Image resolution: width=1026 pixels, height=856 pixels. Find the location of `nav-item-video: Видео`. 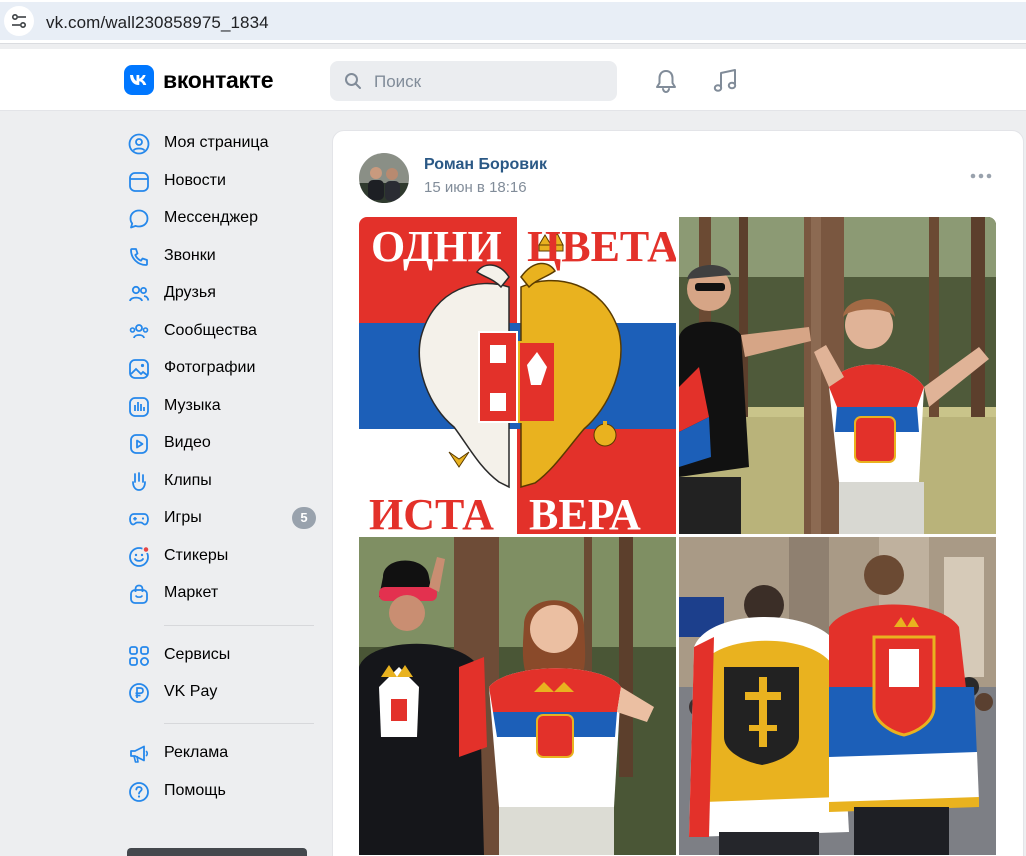

nav-item-video: Видео is located at coordinates (220, 443).